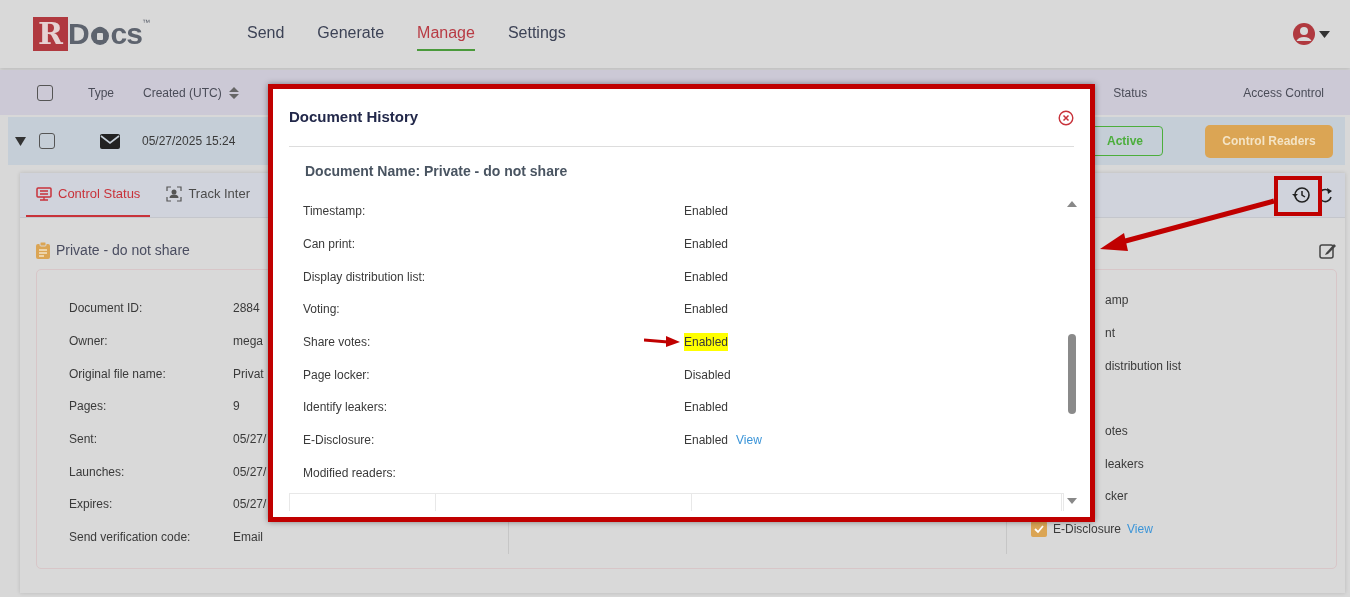 The height and width of the screenshot is (597, 1350). I want to click on column-header: Type, so click(101, 93).